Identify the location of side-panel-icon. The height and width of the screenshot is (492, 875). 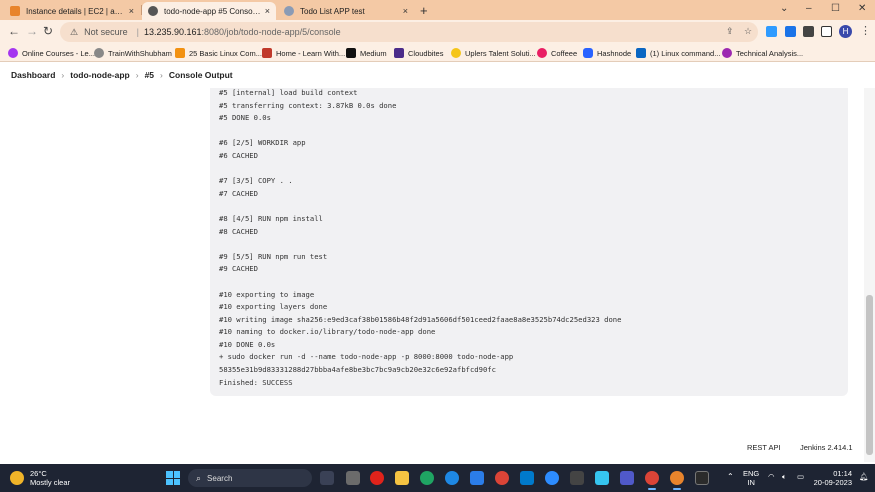
(826, 31).